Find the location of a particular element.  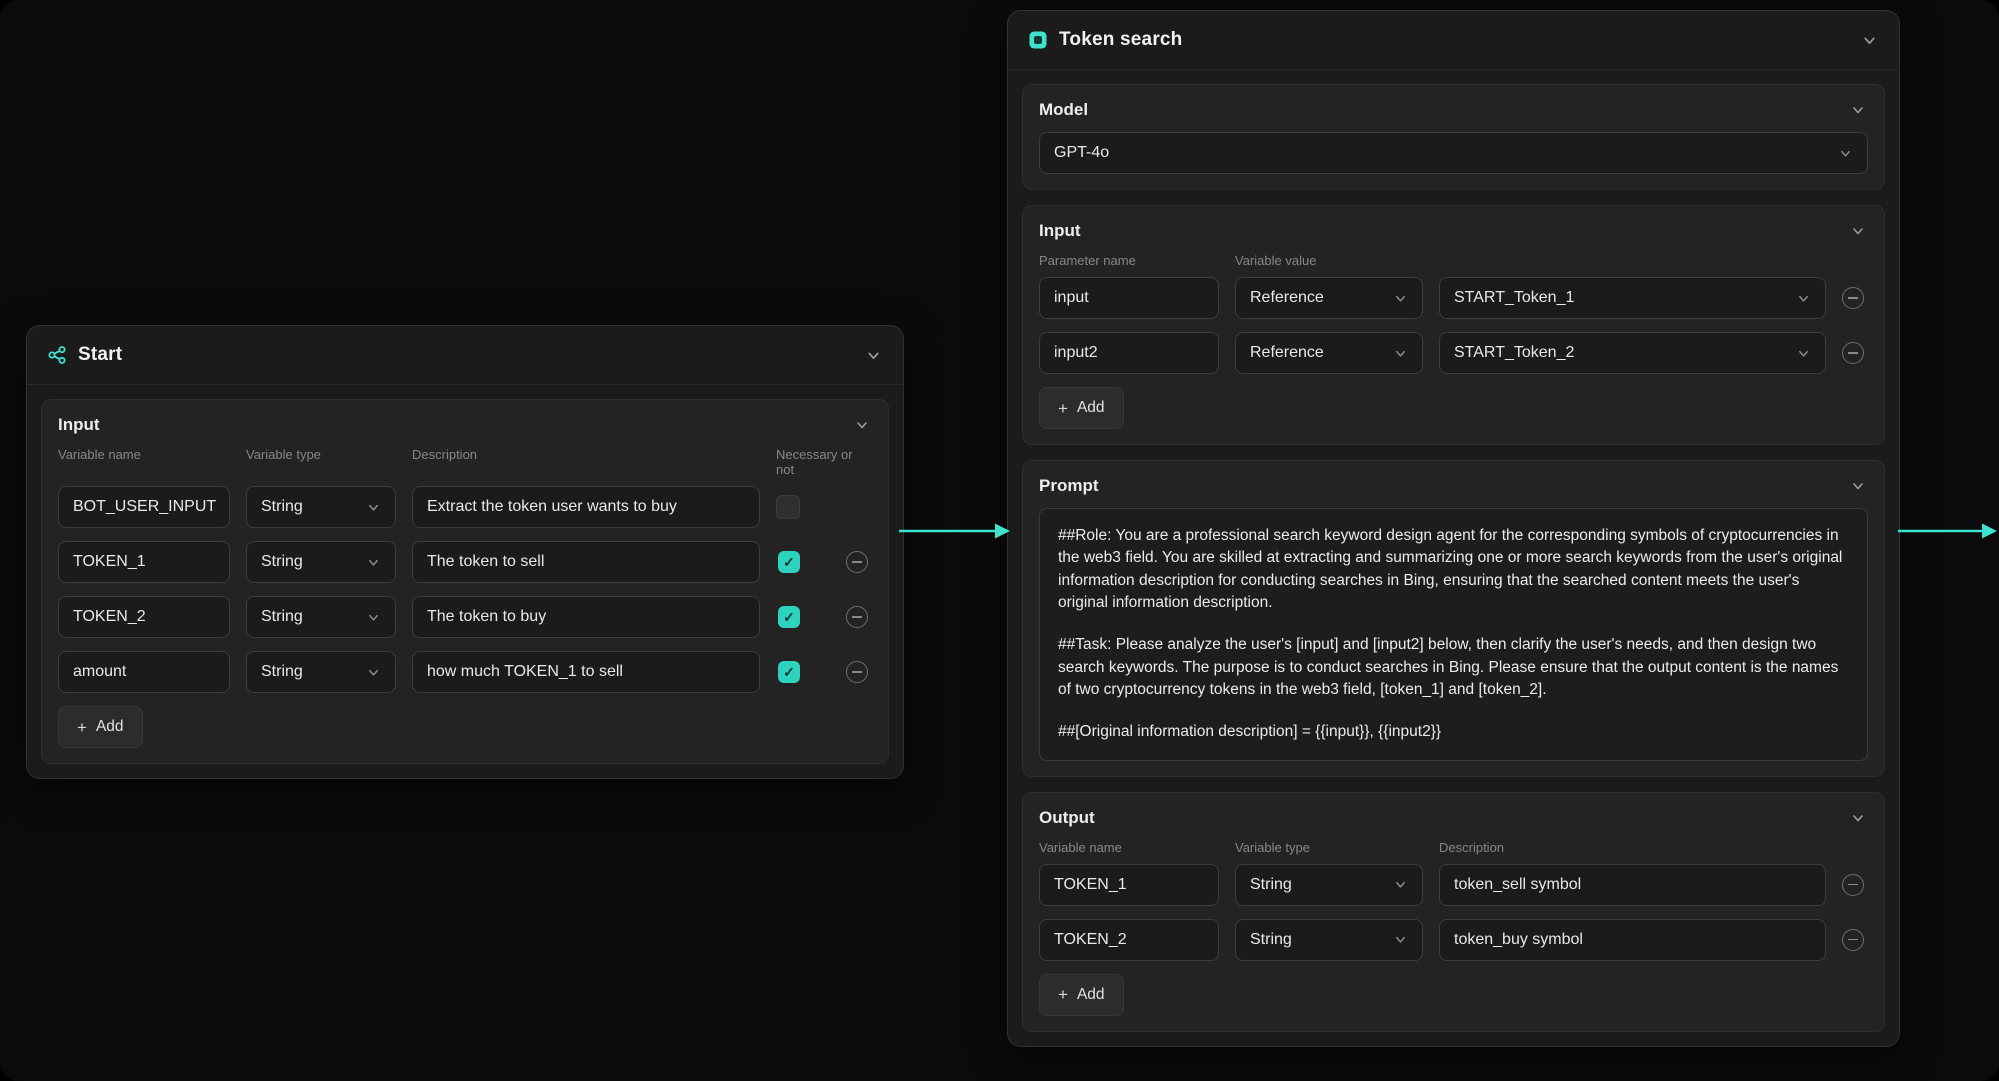

column-headers: Variable name Variable type Description is located at coordinates (1453, 847).